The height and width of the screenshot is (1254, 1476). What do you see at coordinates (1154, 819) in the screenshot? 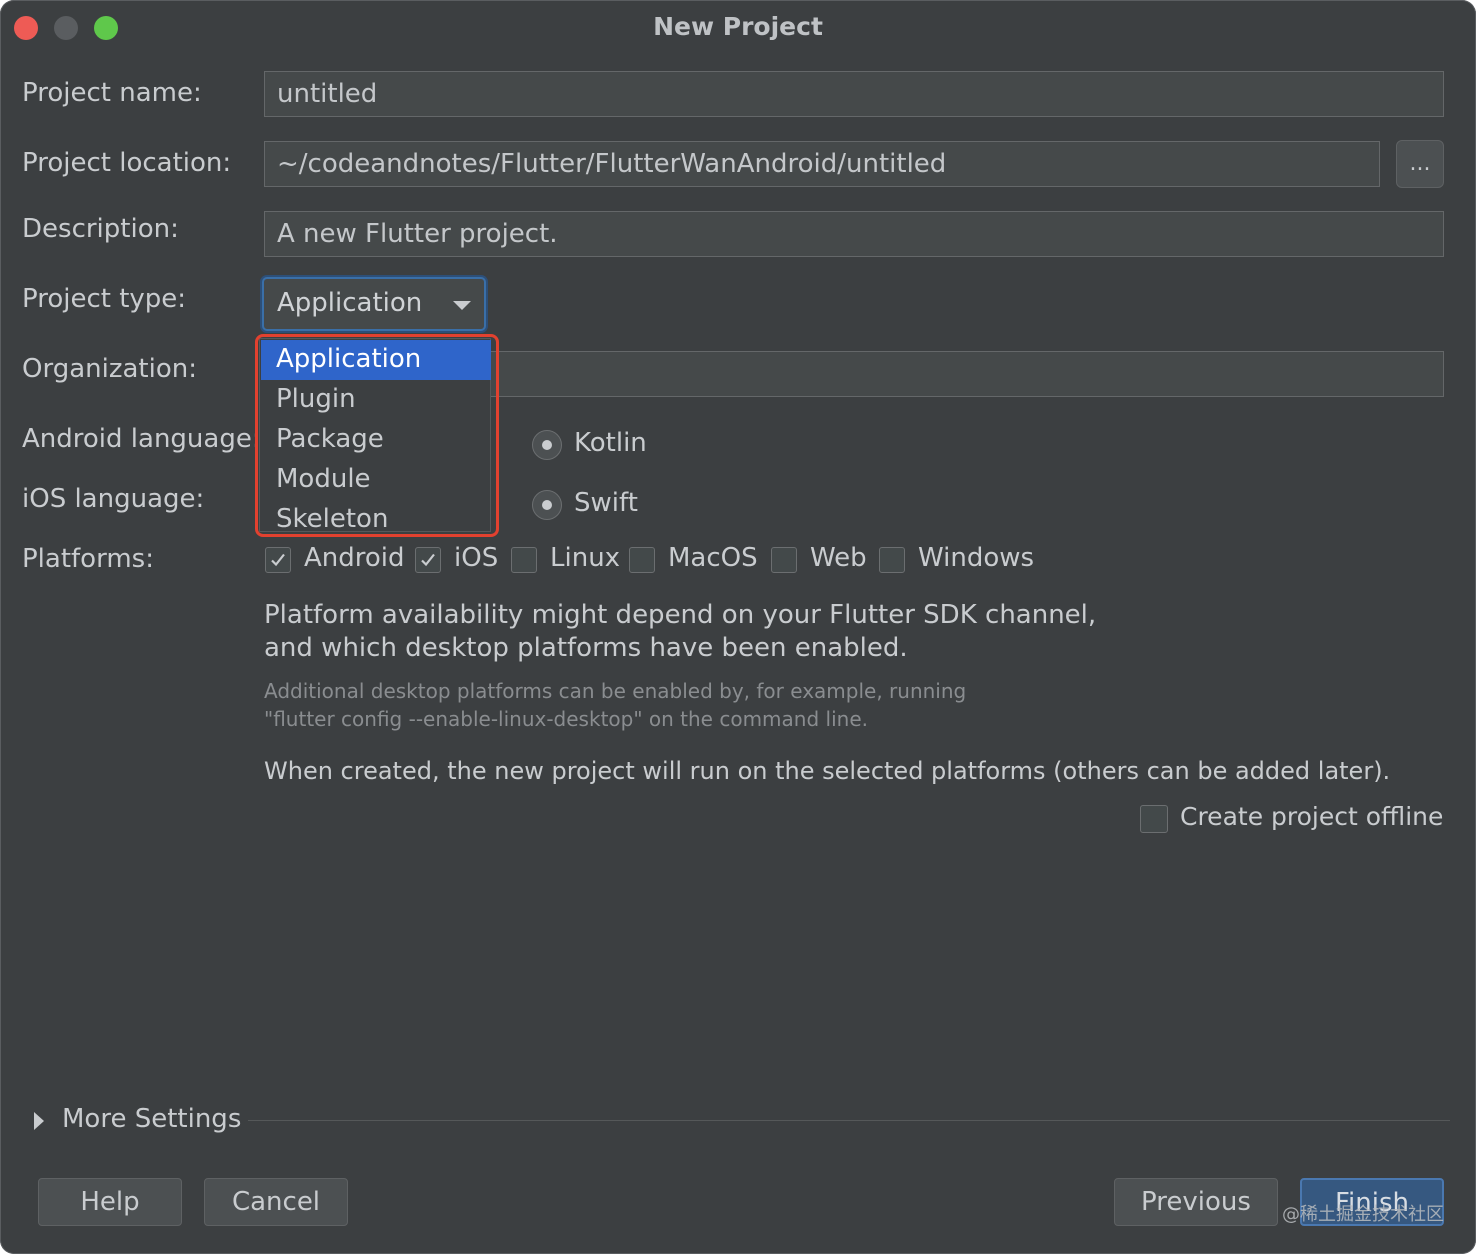
I see `create-offline-checkbox` at bounding box center [1154, 819].